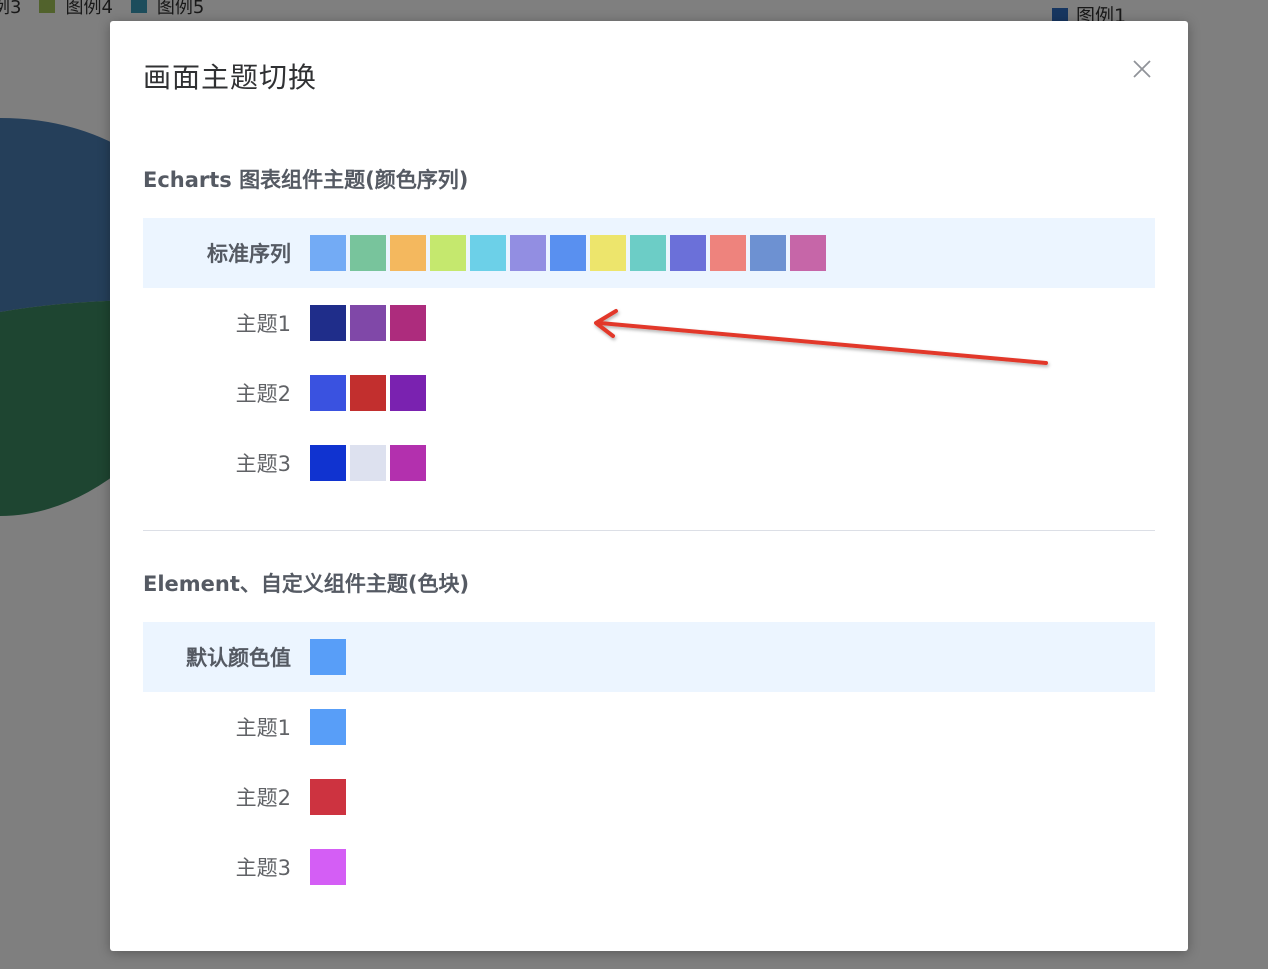  Describe the element at coordinates (306, 180) in the screenshot. I see `echarts-section-title: Echarts 图表组件主题(颜色序列)` at that location.